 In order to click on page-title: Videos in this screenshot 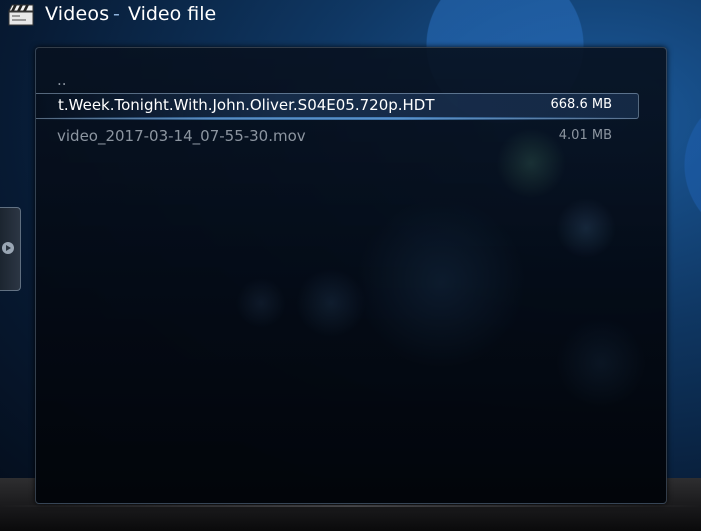, I will do `click(77, 14)`.